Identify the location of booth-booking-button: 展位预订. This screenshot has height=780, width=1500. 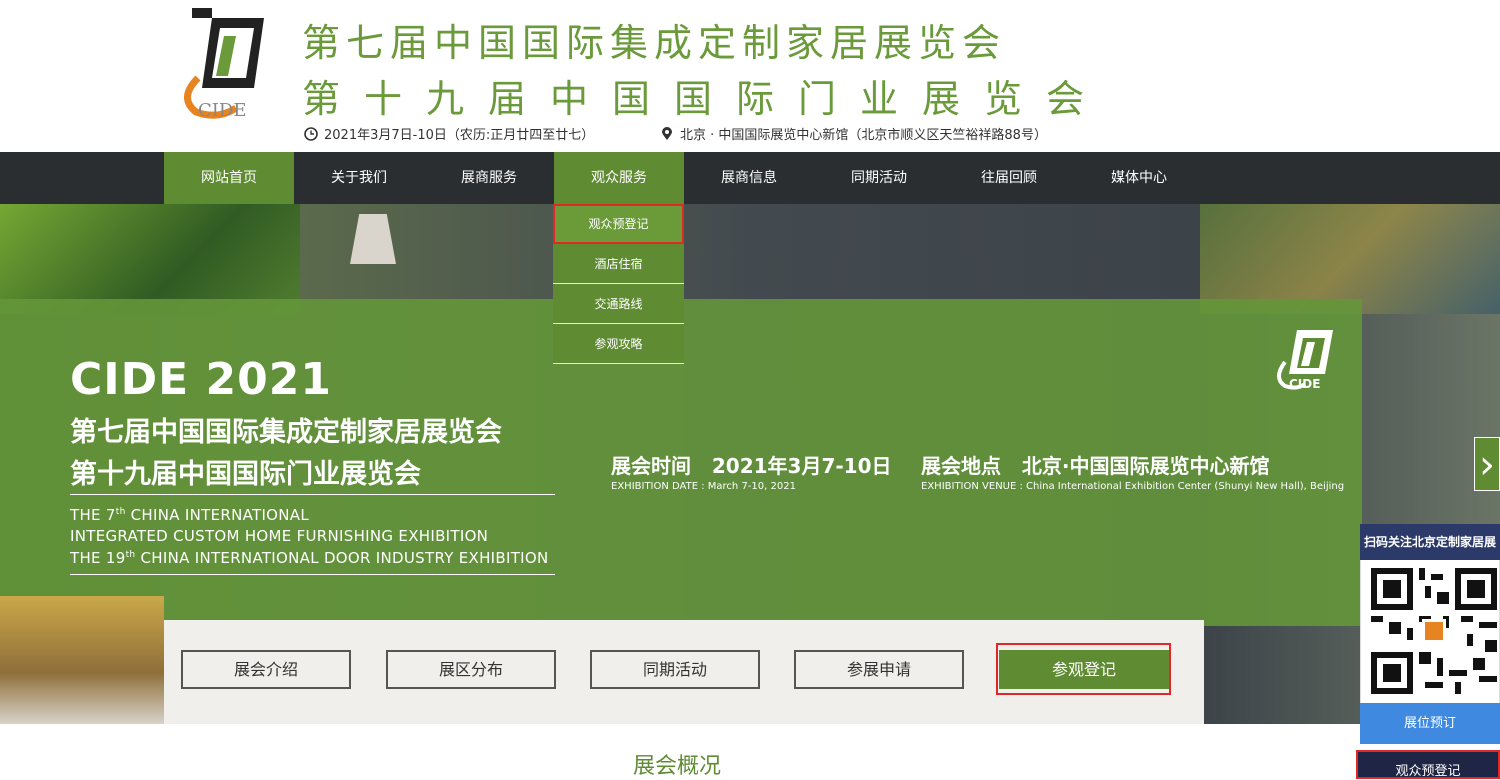
(1430, 723).